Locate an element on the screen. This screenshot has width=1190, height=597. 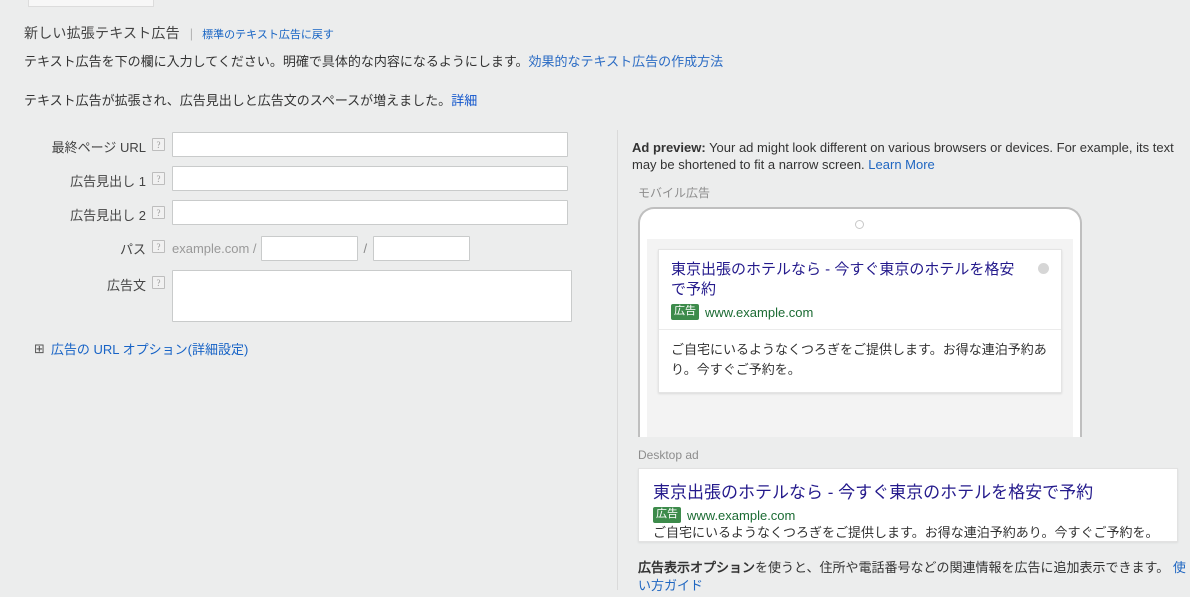
phone-speaker-icon is located at coordinates (859, 224).